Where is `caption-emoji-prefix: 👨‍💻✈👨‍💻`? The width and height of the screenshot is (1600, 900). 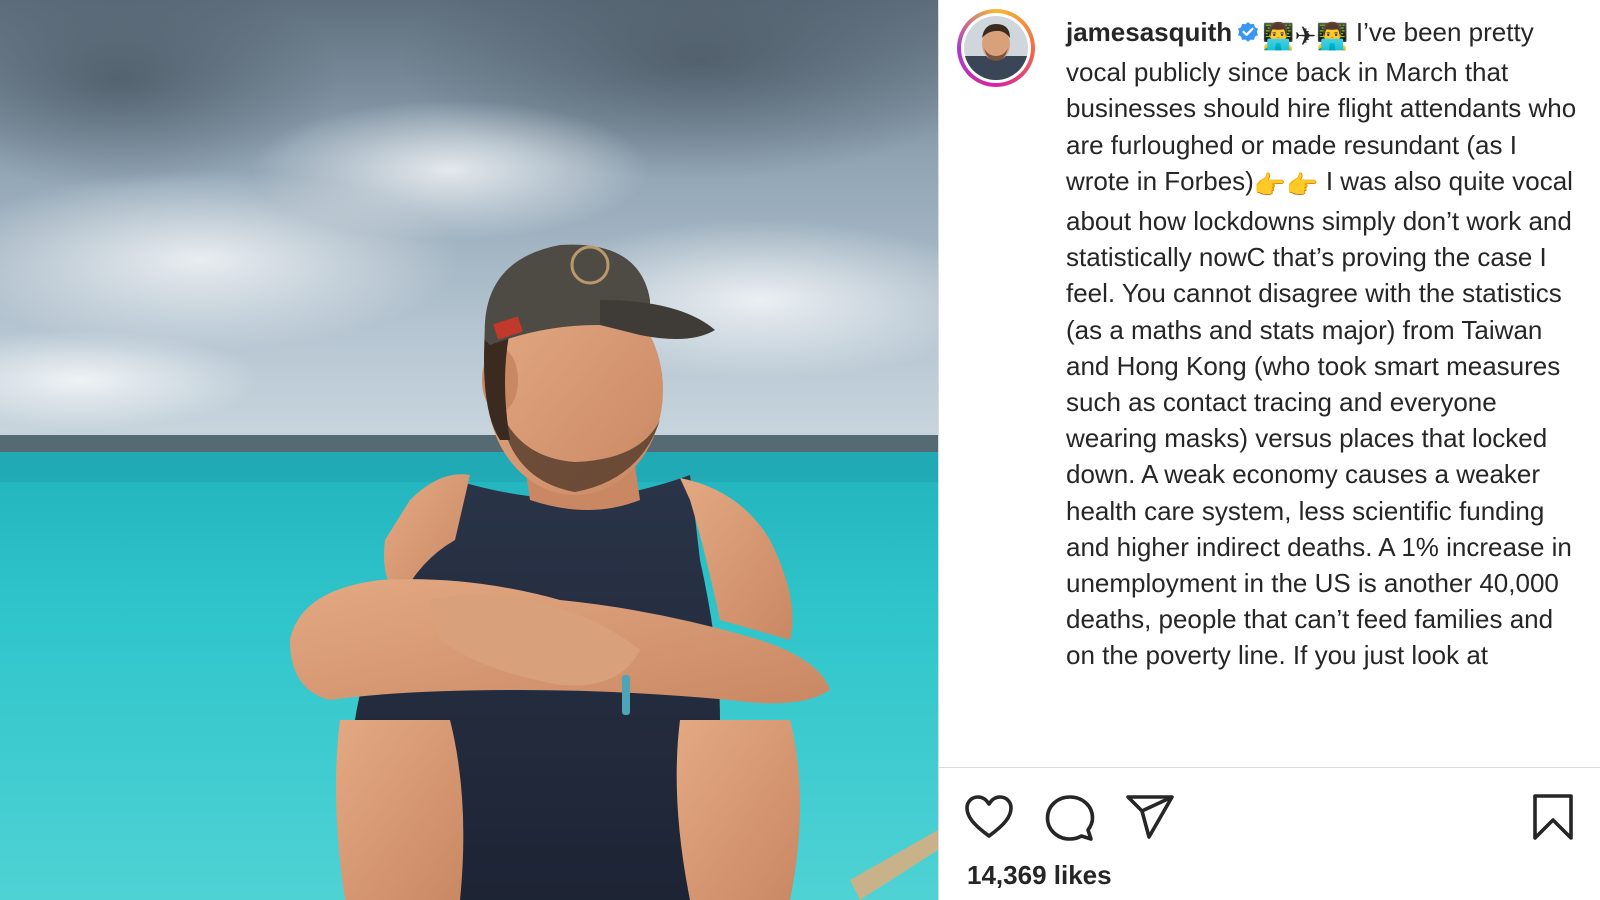 caption-emoji-prefix: 👨‍💻✈👨‍💻 is located at coordinates (1305, 36).